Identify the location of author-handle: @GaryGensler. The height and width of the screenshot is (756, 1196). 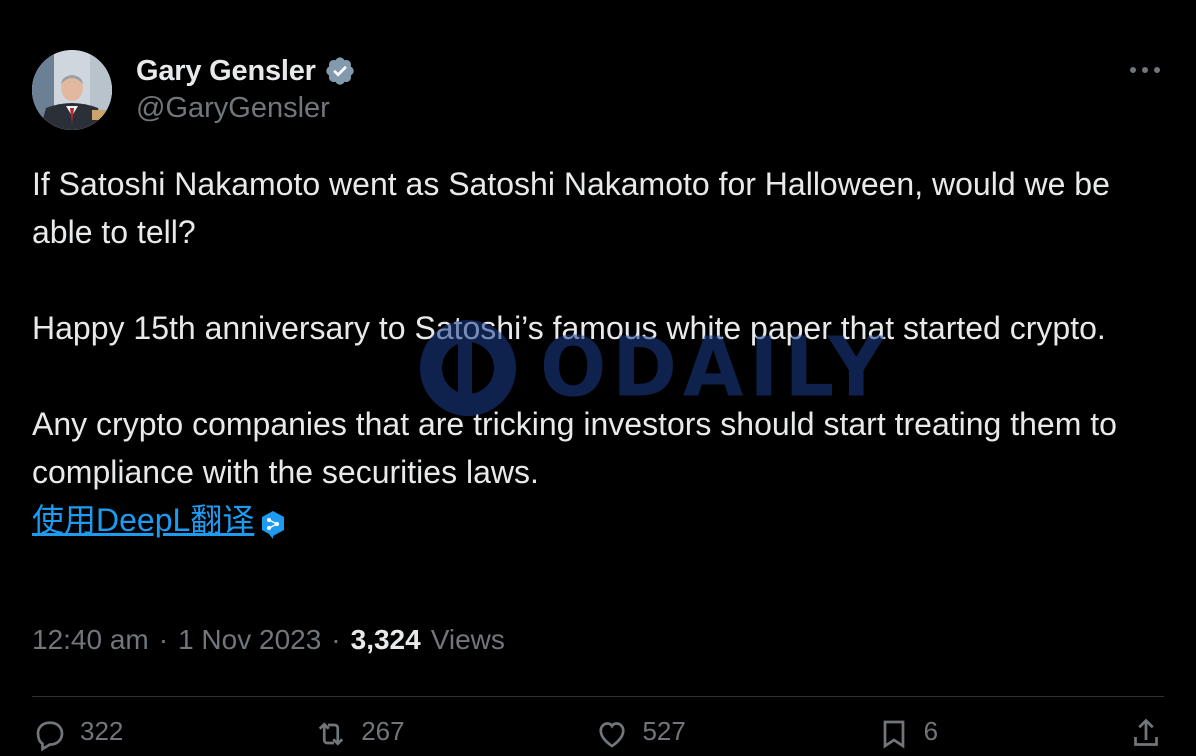
(233, 108).